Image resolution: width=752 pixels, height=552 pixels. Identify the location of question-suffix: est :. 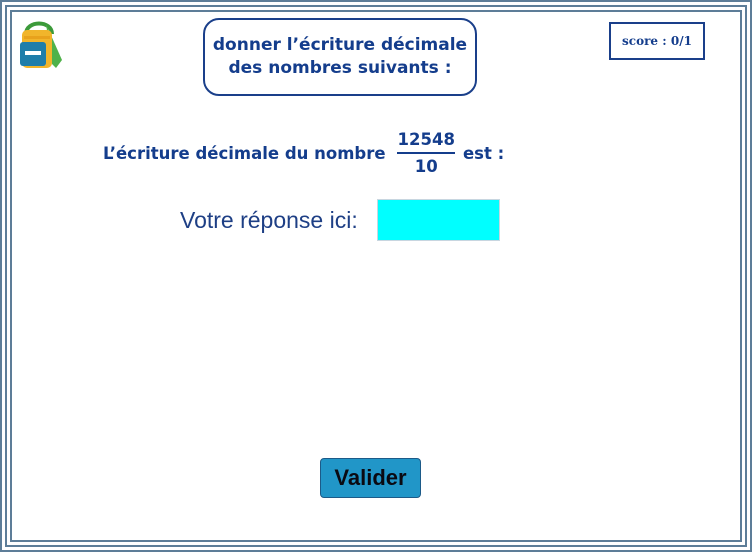
(483, 153).